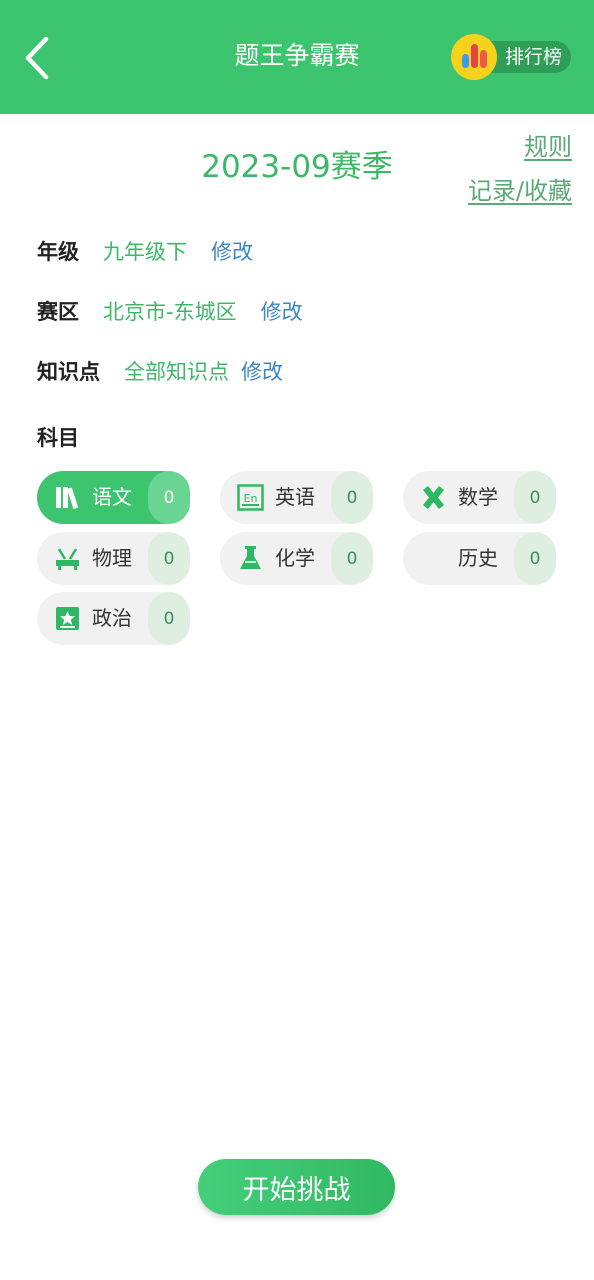 This screenshot has width=594, height=1280. I want to click on subject-chip-math: 数学 0, so click(479, 497).